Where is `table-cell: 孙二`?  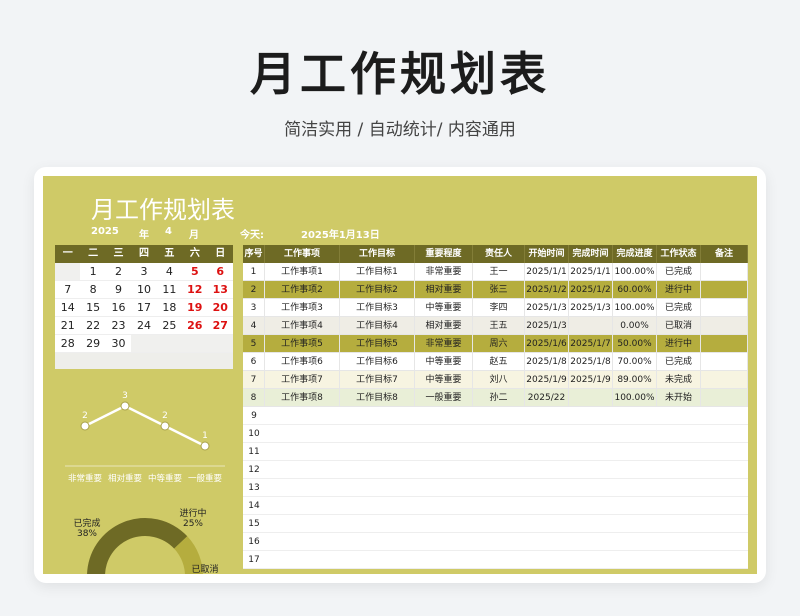 table-cell: 孙二 is located at coordinates (499, 397).